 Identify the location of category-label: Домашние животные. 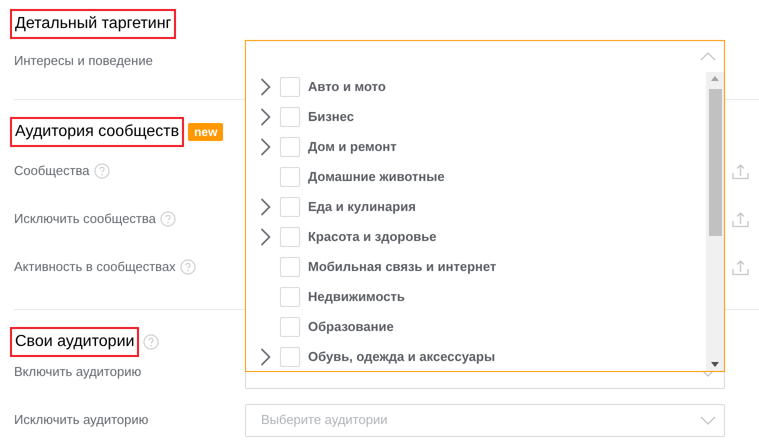
(376, 177).